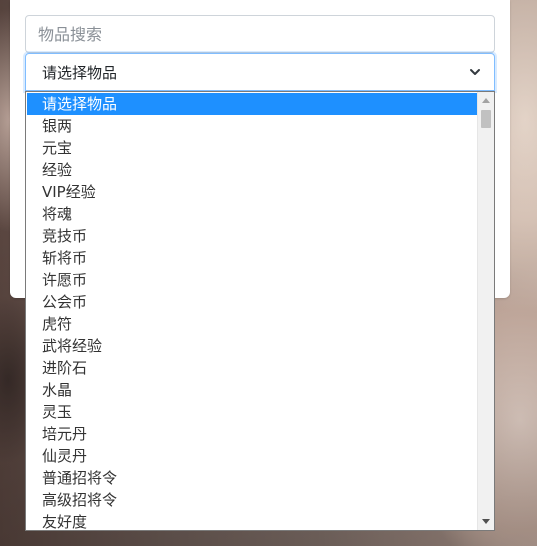 The height and width of the screenshot is (546, 537). What do you see at coordinates (486, 522) in the screenshot?
I see `scroll-down-arrow-icon` at bounding box center [486, 522].